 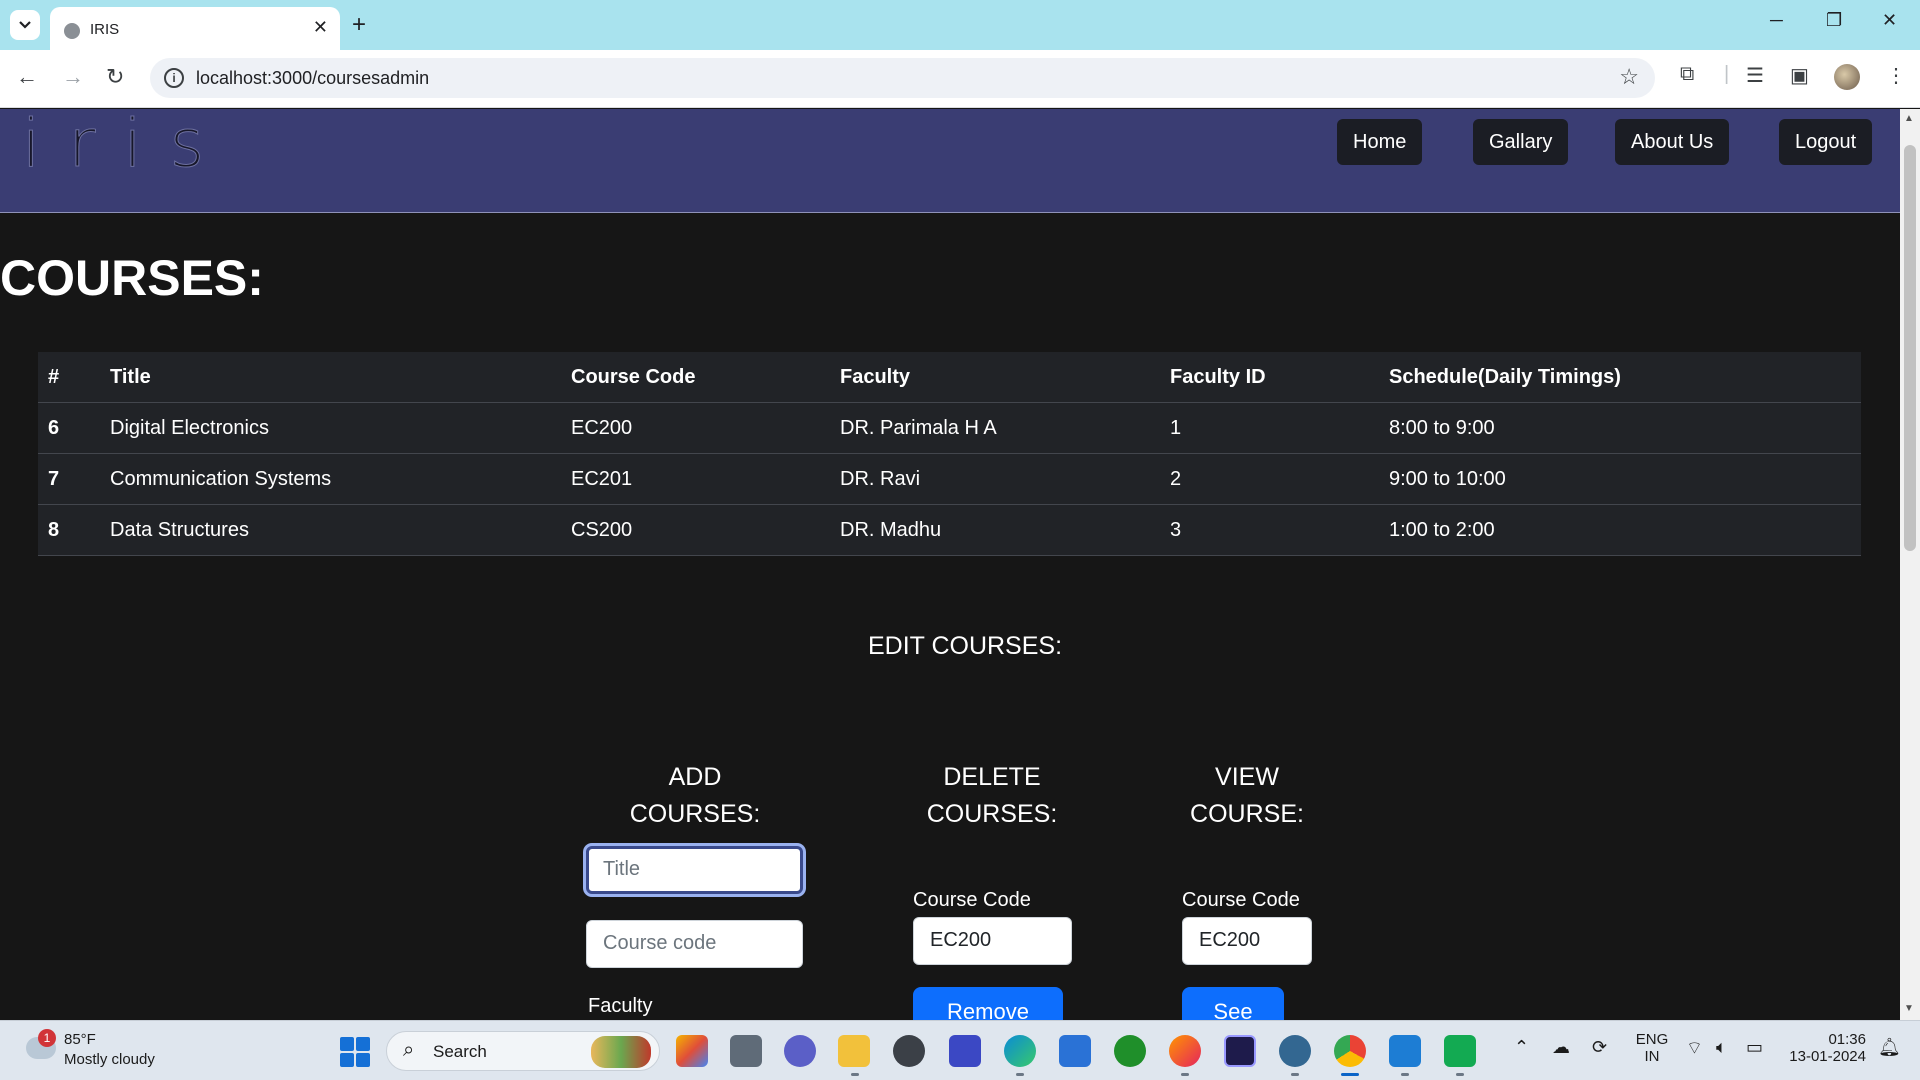 I want to click on nav-home-button: Home, so click(x=1380, y=142).